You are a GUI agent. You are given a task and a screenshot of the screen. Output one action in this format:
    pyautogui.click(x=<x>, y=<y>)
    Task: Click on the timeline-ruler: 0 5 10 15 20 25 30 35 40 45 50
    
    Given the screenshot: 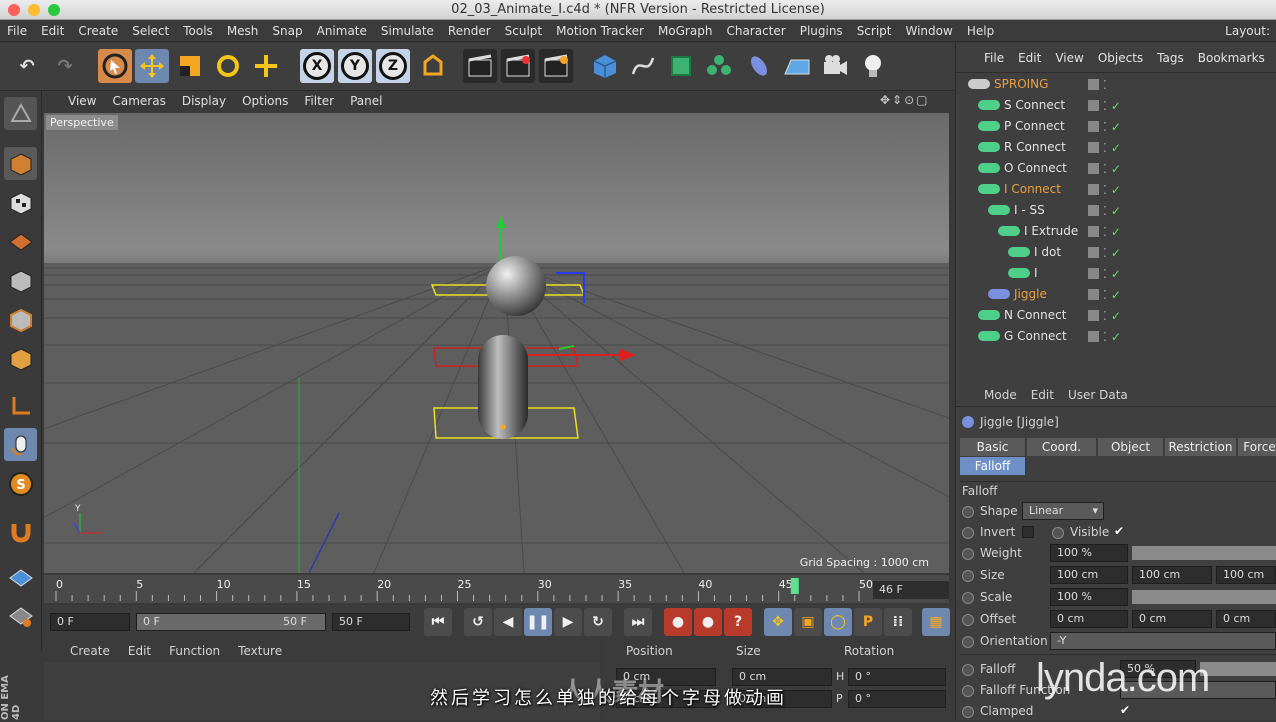 What is the action you would take?
    pyautogui.click(x=496, y=589)
    